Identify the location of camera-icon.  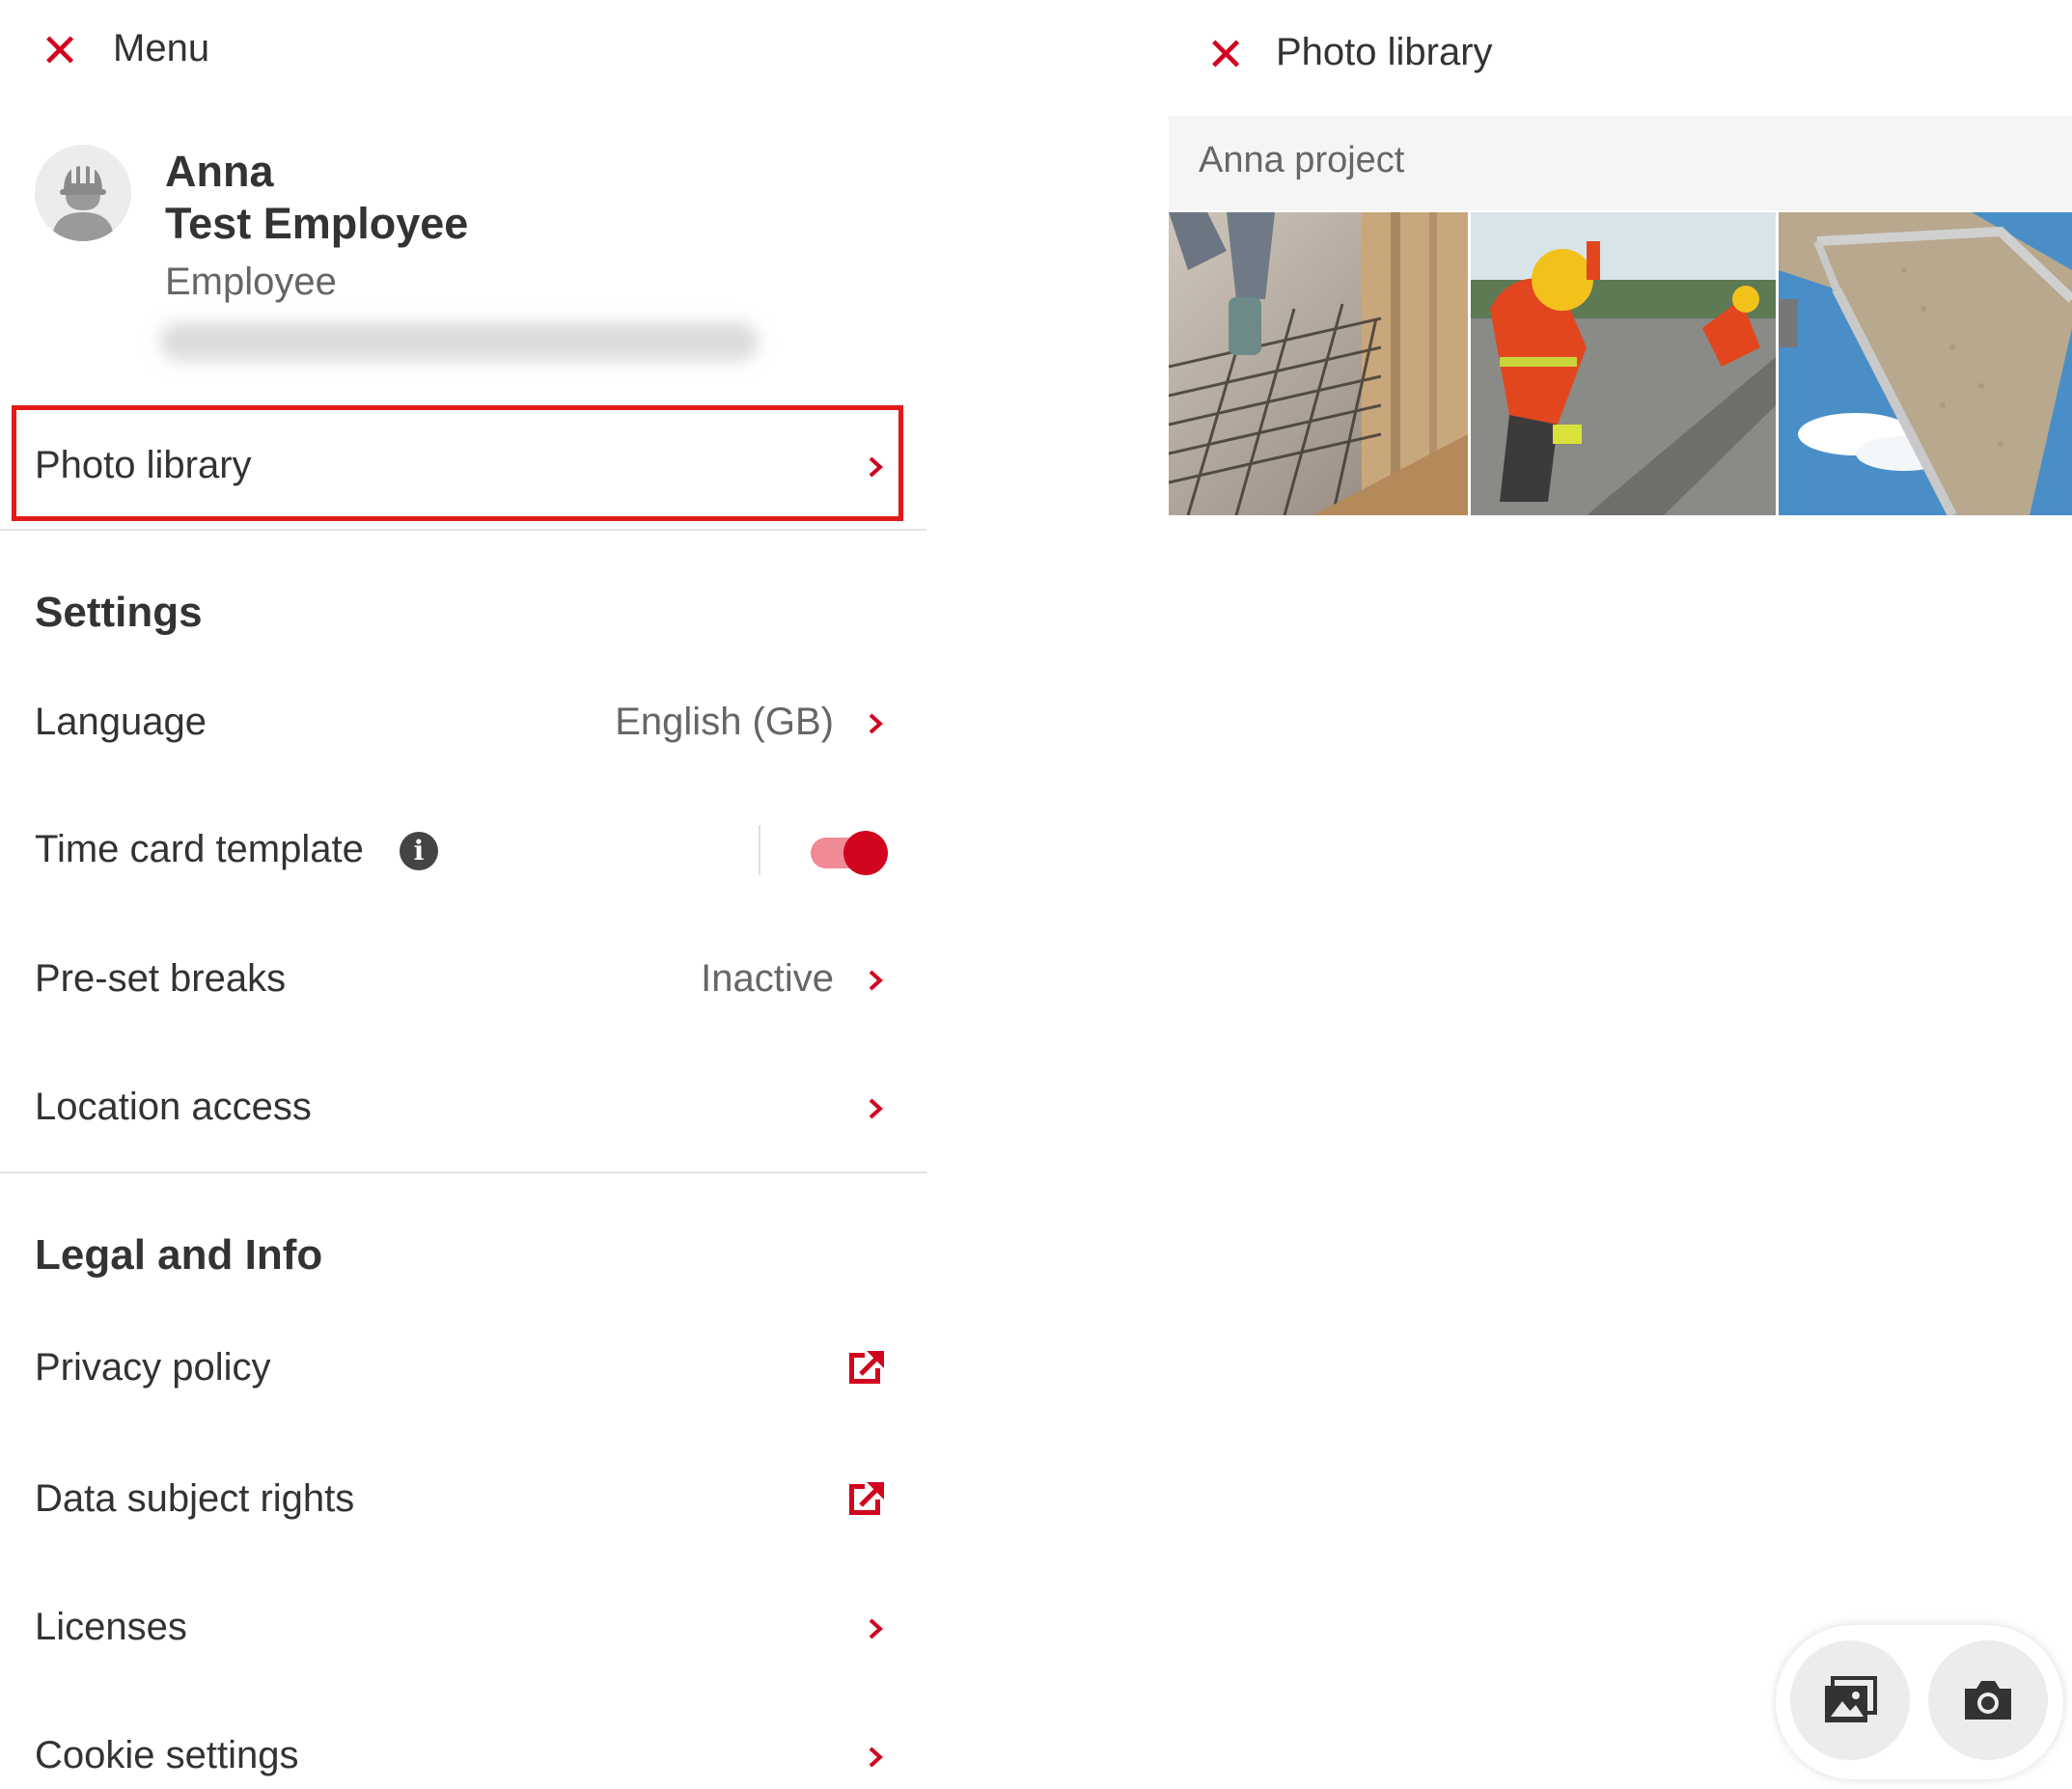
(1988, 1700).